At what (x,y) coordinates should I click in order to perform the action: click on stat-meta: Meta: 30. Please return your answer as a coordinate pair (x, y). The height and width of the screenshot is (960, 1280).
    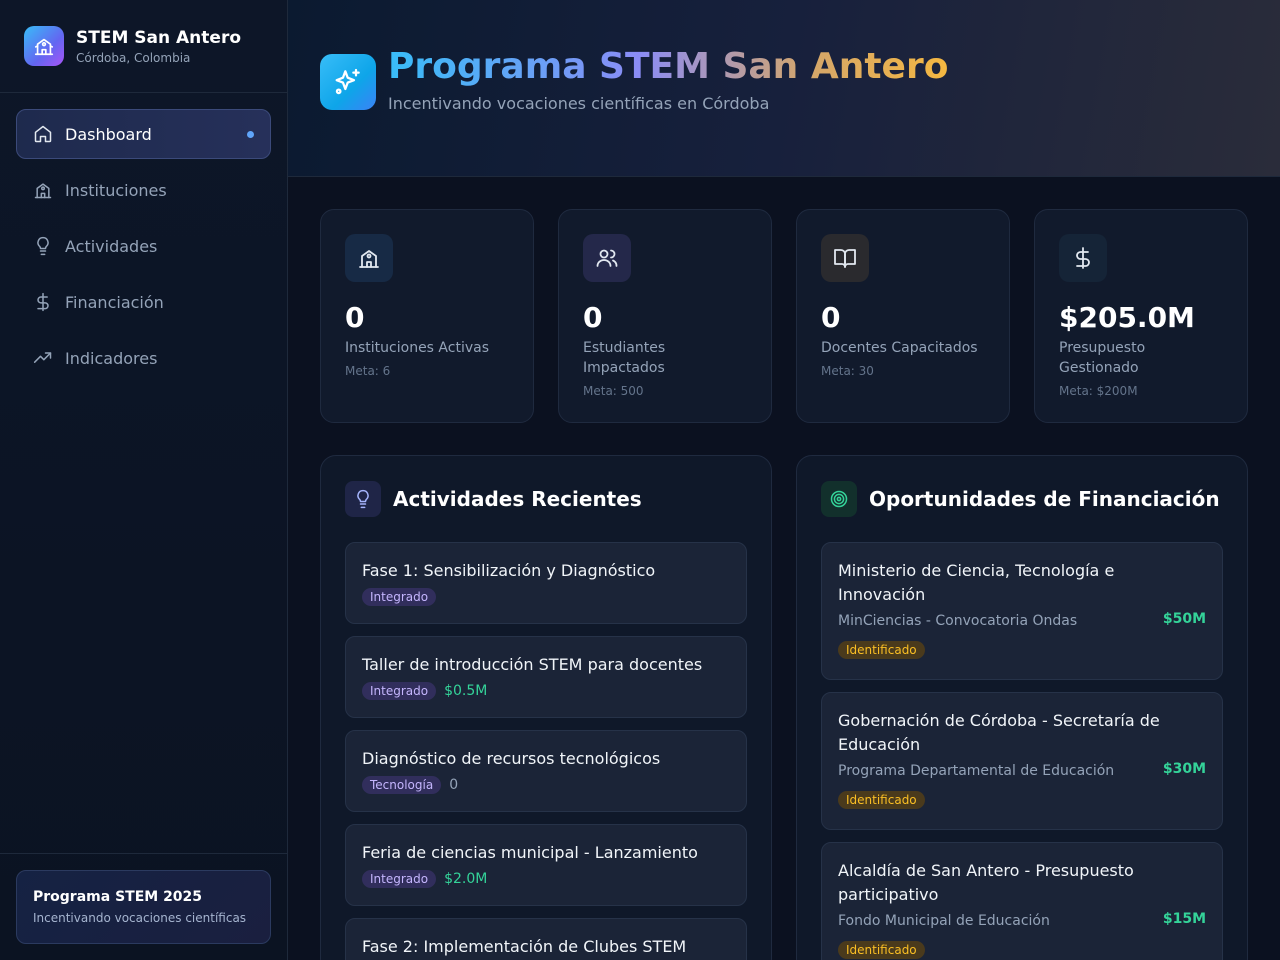
    Looking at the image, I should click on (847, 371).